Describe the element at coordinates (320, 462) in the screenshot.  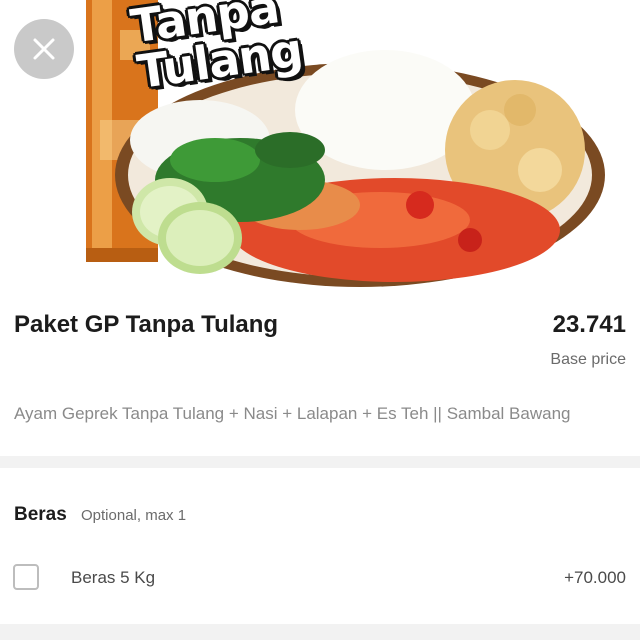
I see `section-divider` at that location.